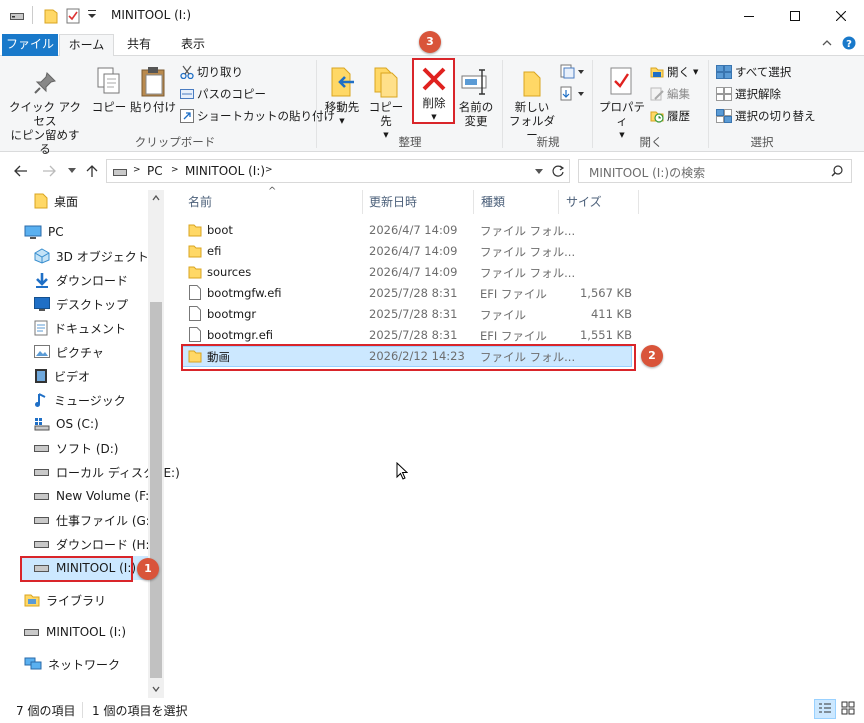  Describe the element at coordinates (72, 664) in the screenshot. I see `nav-item-network: ネットワーク` at that location.